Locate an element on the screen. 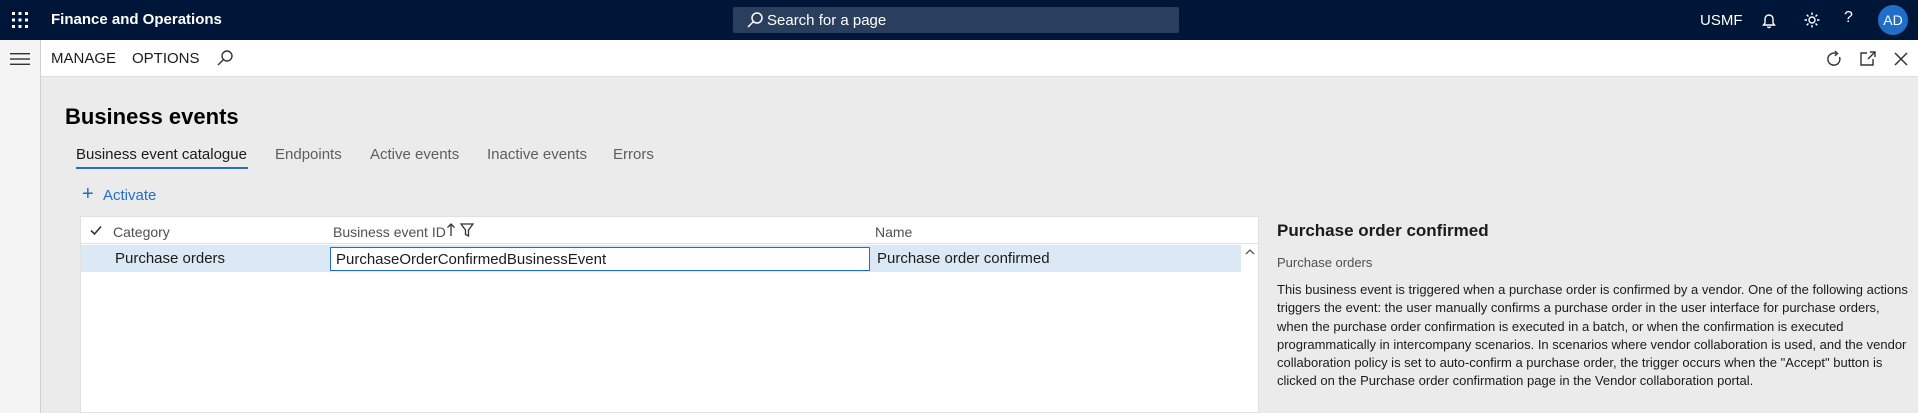  column-header-business-event-id: Business event ID is located at coordinates (389, 232).